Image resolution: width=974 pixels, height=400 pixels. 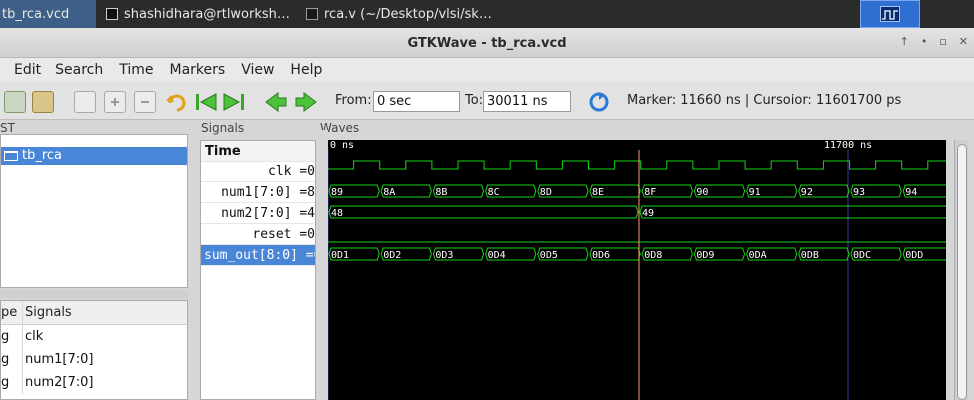 What do you see at coordinates (12, 312) in the screenshot?
I see `type-column-header: pe` at bounding box center [12, 312].